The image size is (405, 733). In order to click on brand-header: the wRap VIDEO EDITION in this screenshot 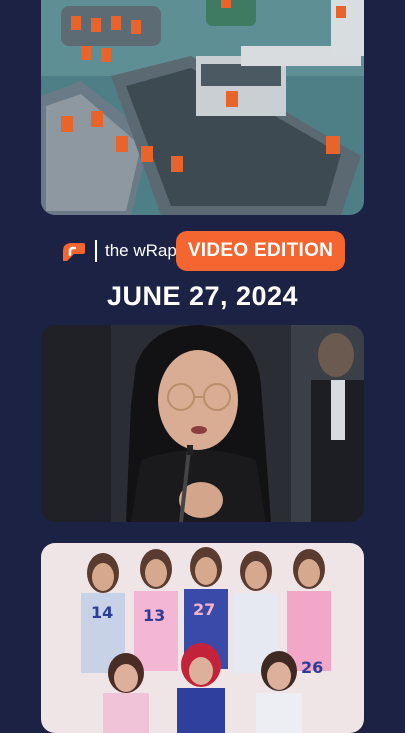, I will do `click(202, 250)`.